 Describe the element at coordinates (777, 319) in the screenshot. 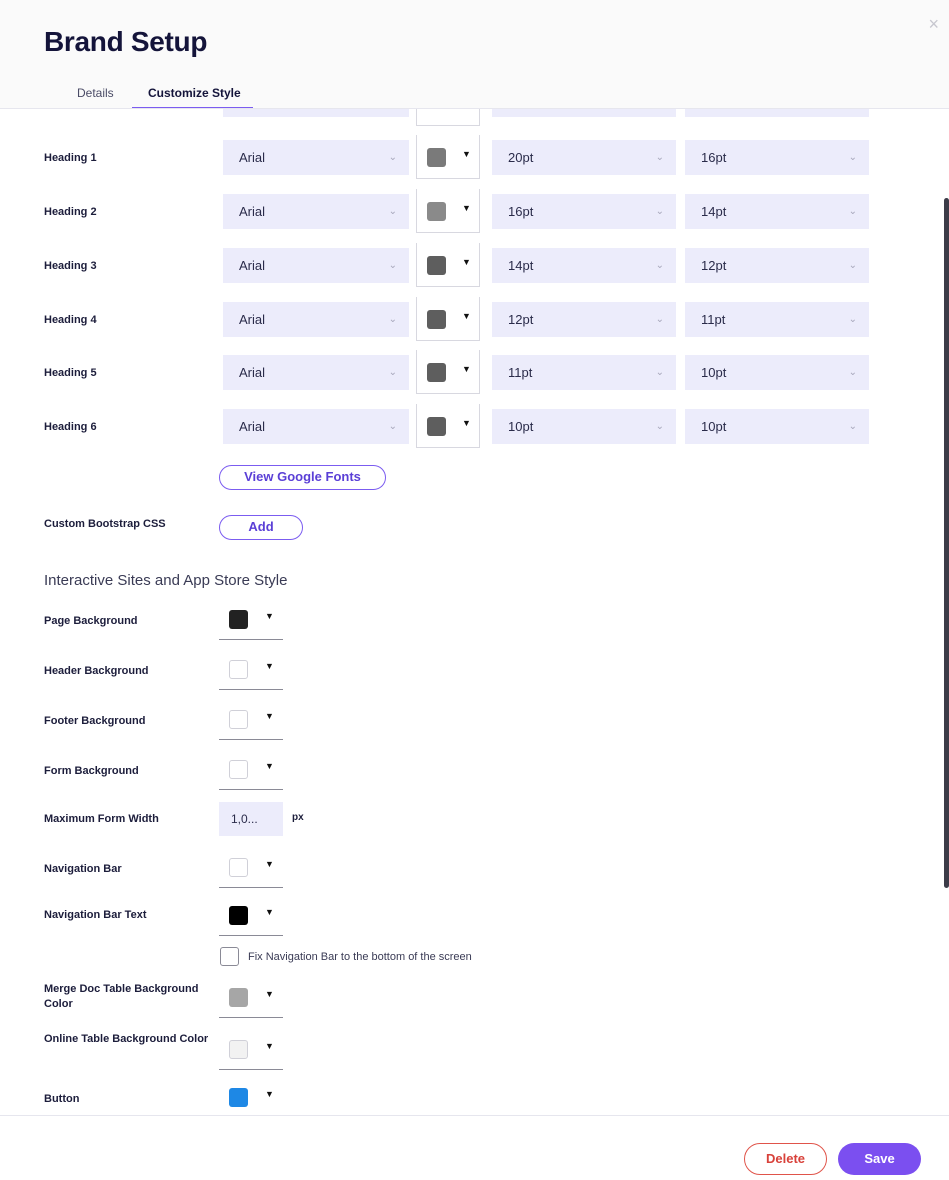

I see `font-size-select-2: 11pt ⌄` at that location.